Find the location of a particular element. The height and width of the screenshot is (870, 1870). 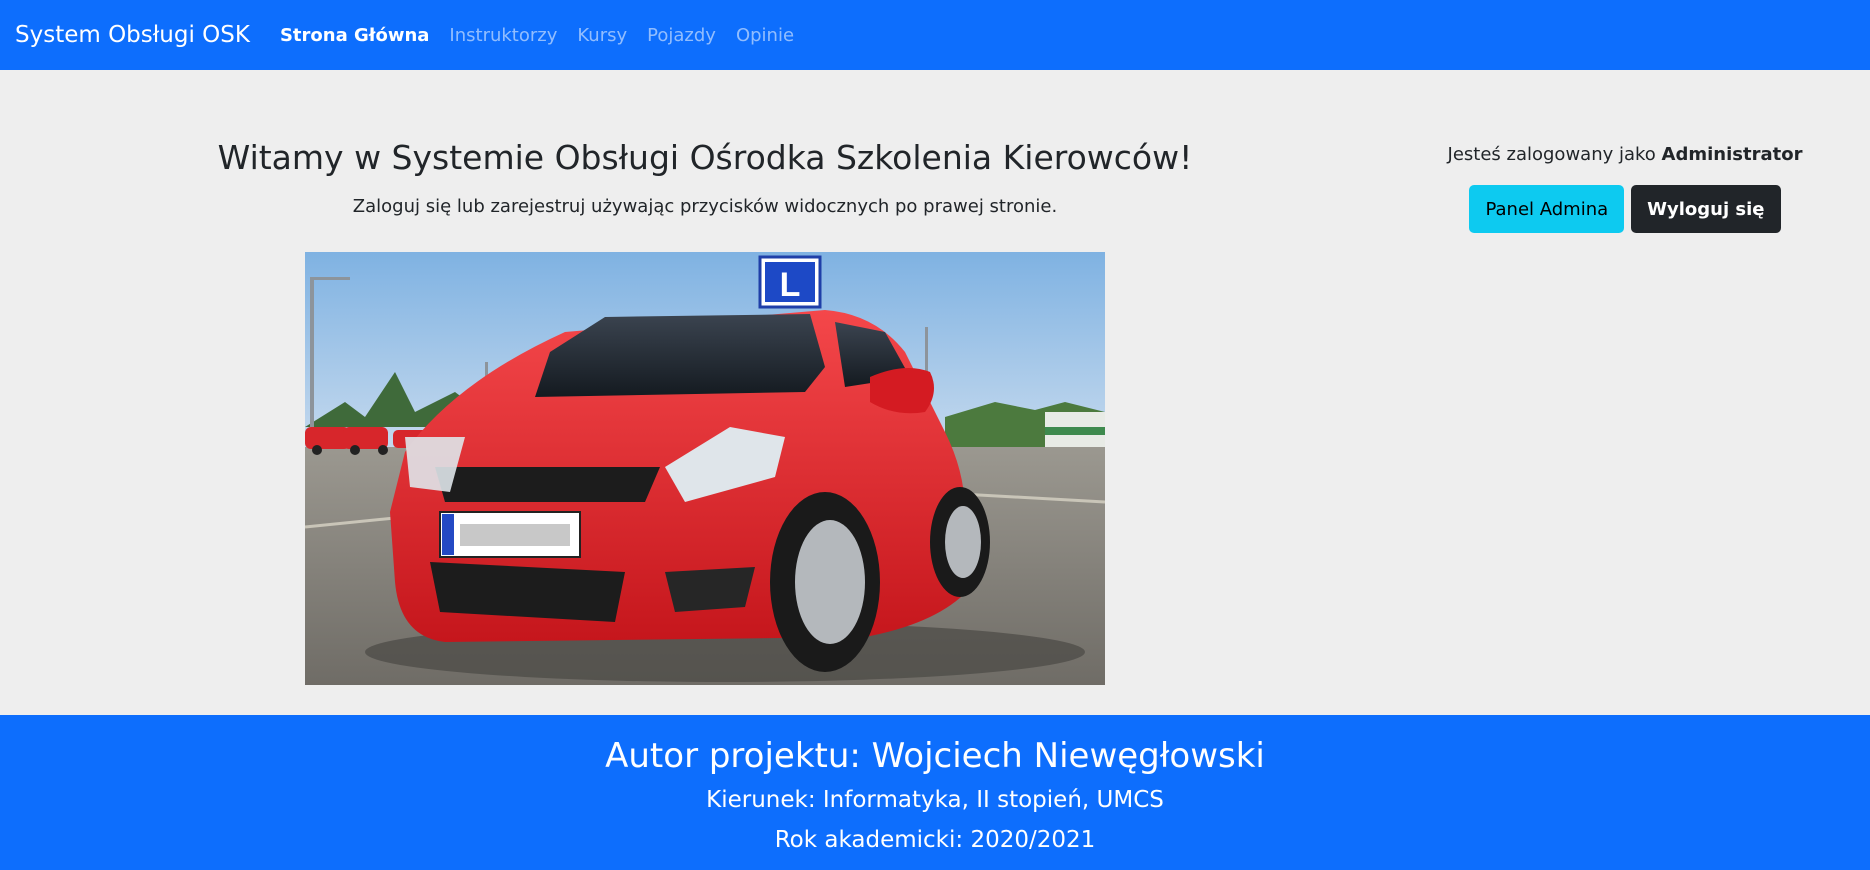

account-buttons: Panel Admina Wyloguj się is located at coordinates (1625, 209).